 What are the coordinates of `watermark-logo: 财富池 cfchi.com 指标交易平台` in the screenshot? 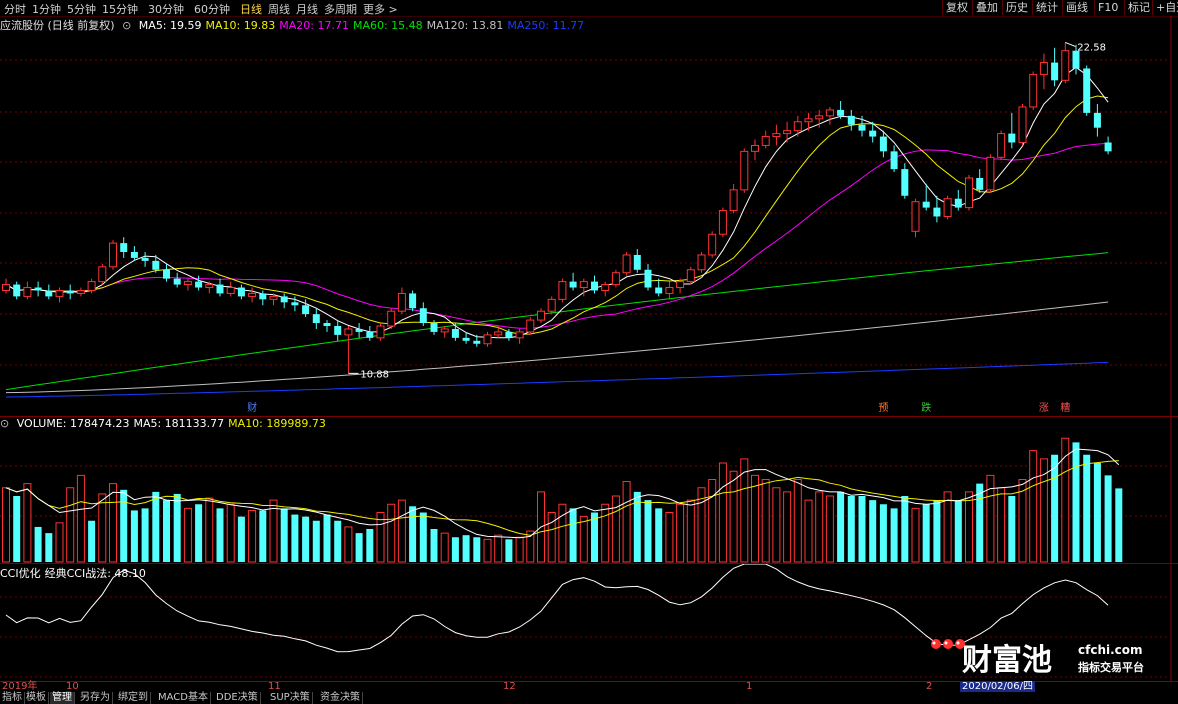 It's located at (1043, 656).